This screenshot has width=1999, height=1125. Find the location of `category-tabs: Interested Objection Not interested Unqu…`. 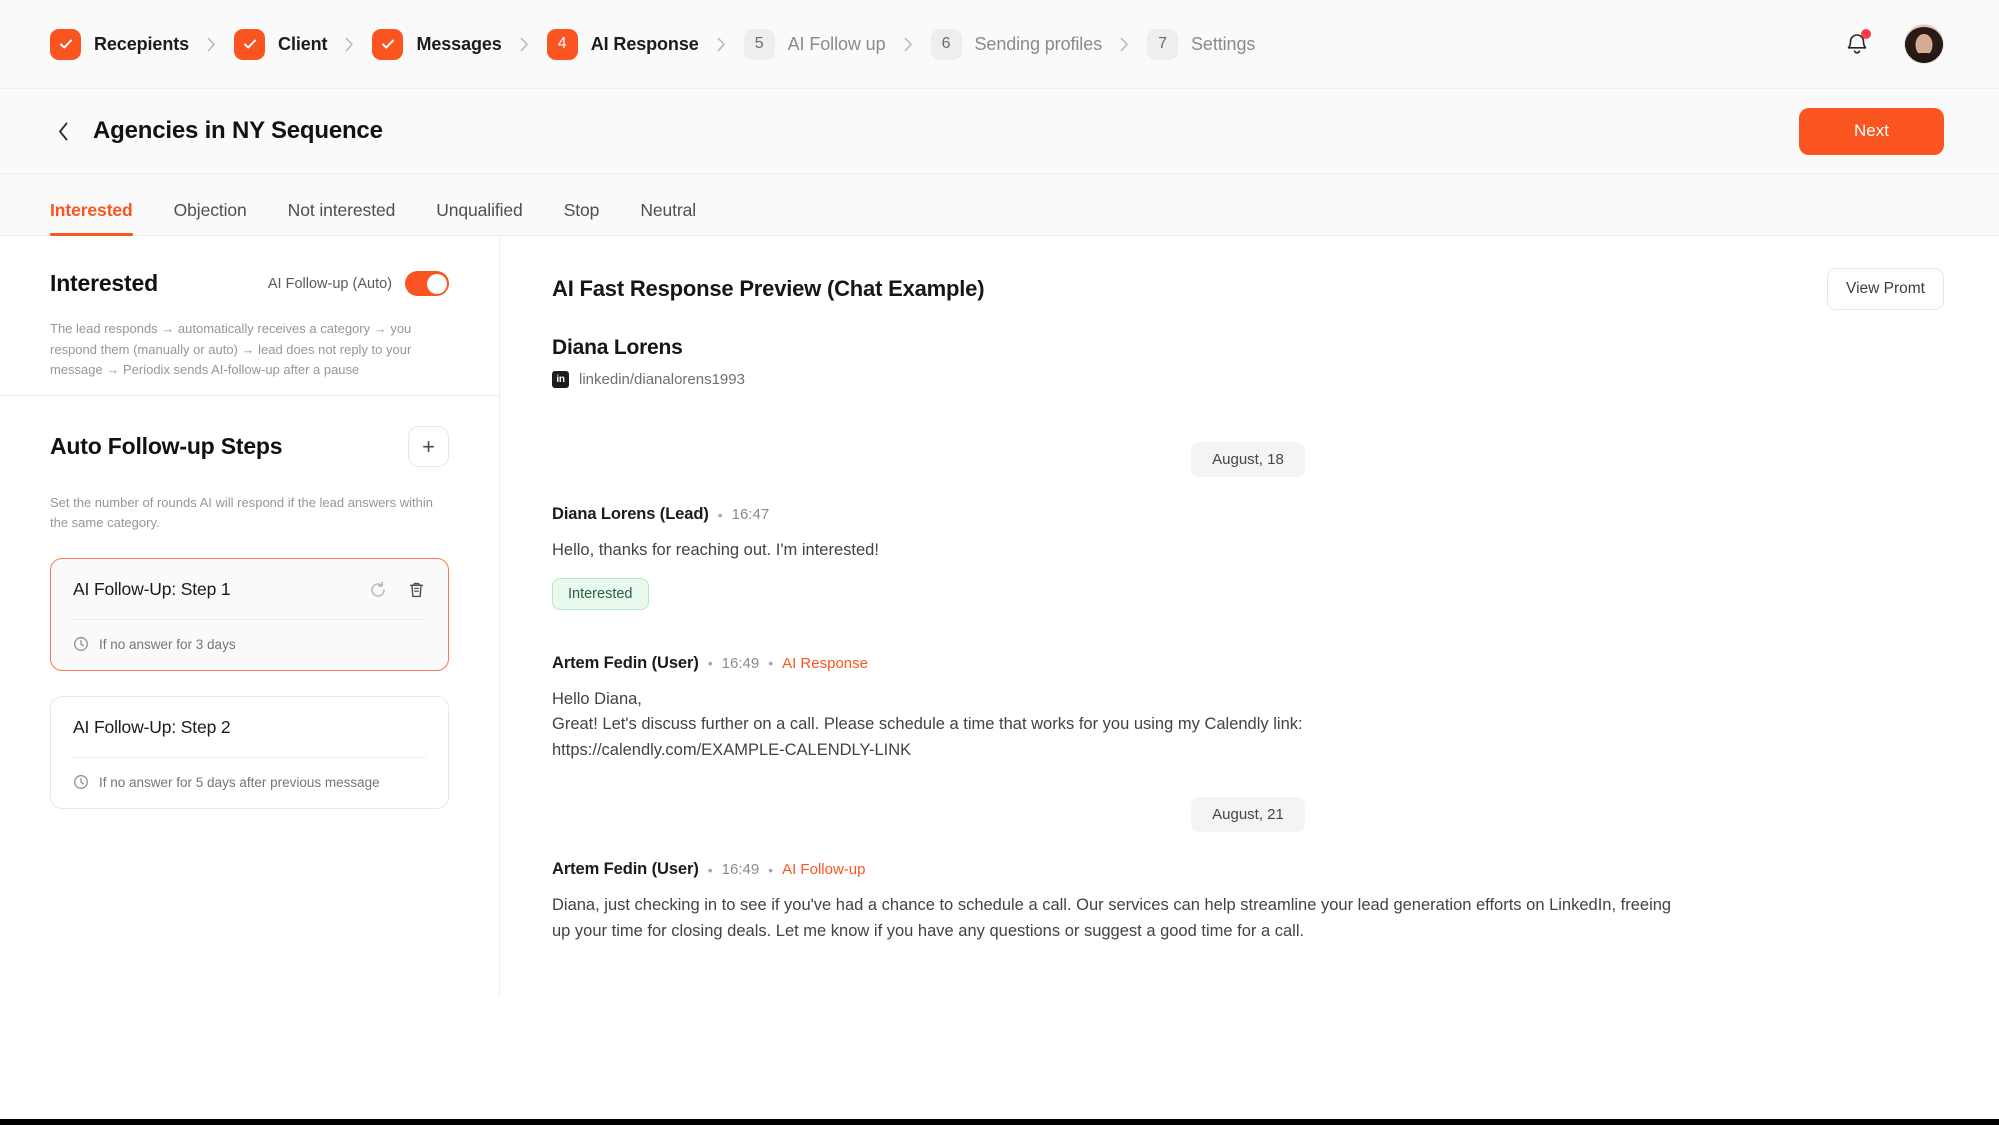

category-tabs: Interested Objection Not interested Unqu… is located at coordinates (999, 205).